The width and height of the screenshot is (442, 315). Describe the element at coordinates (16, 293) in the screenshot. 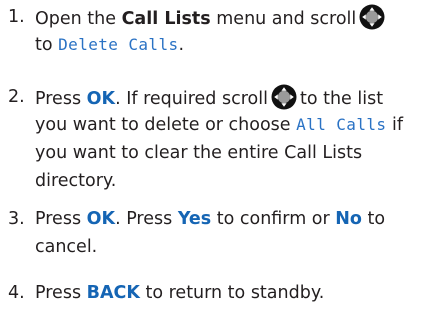

I see `step-number: 4.` at that location.